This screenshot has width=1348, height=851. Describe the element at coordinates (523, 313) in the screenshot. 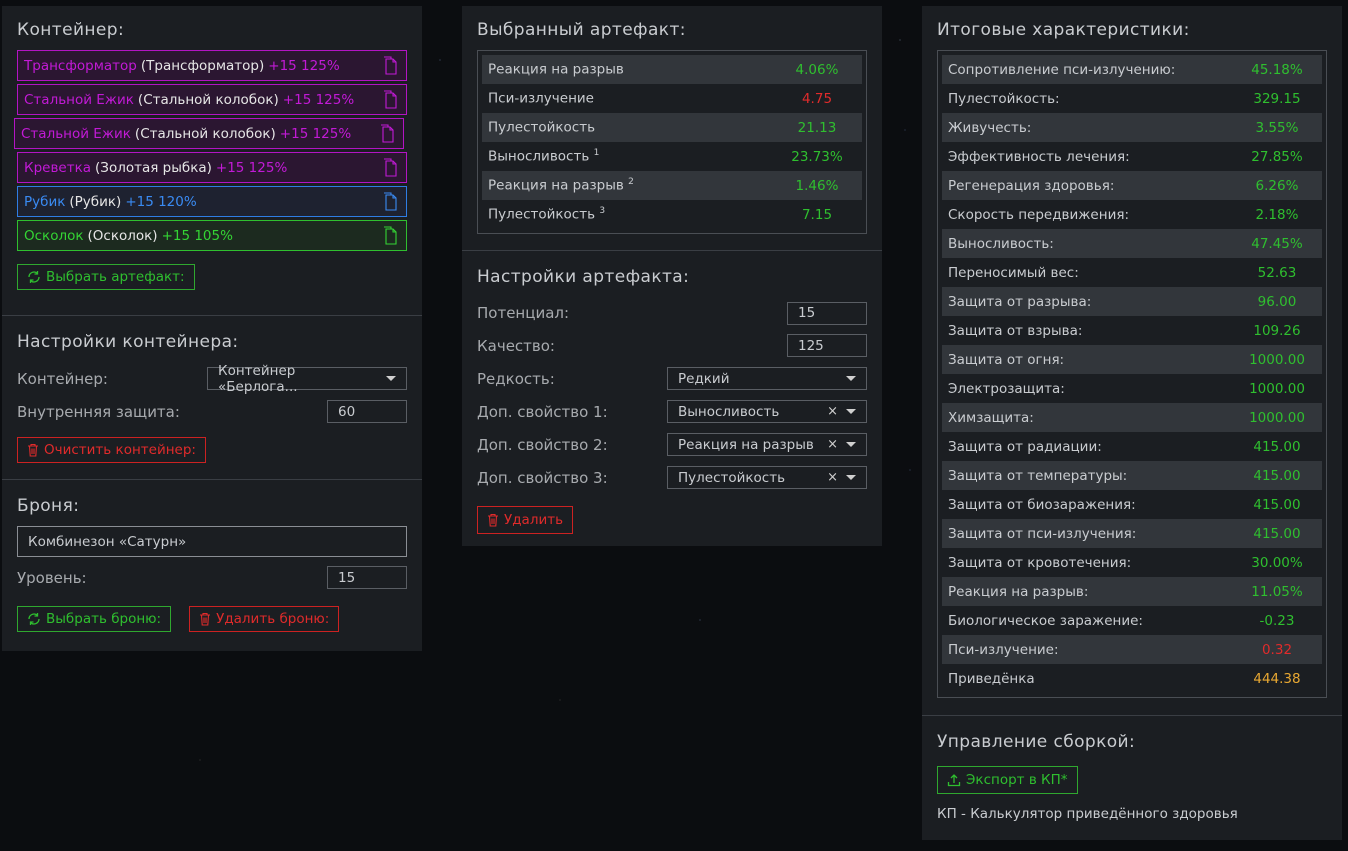

I see `potential-label: Потенциал:` at that location.